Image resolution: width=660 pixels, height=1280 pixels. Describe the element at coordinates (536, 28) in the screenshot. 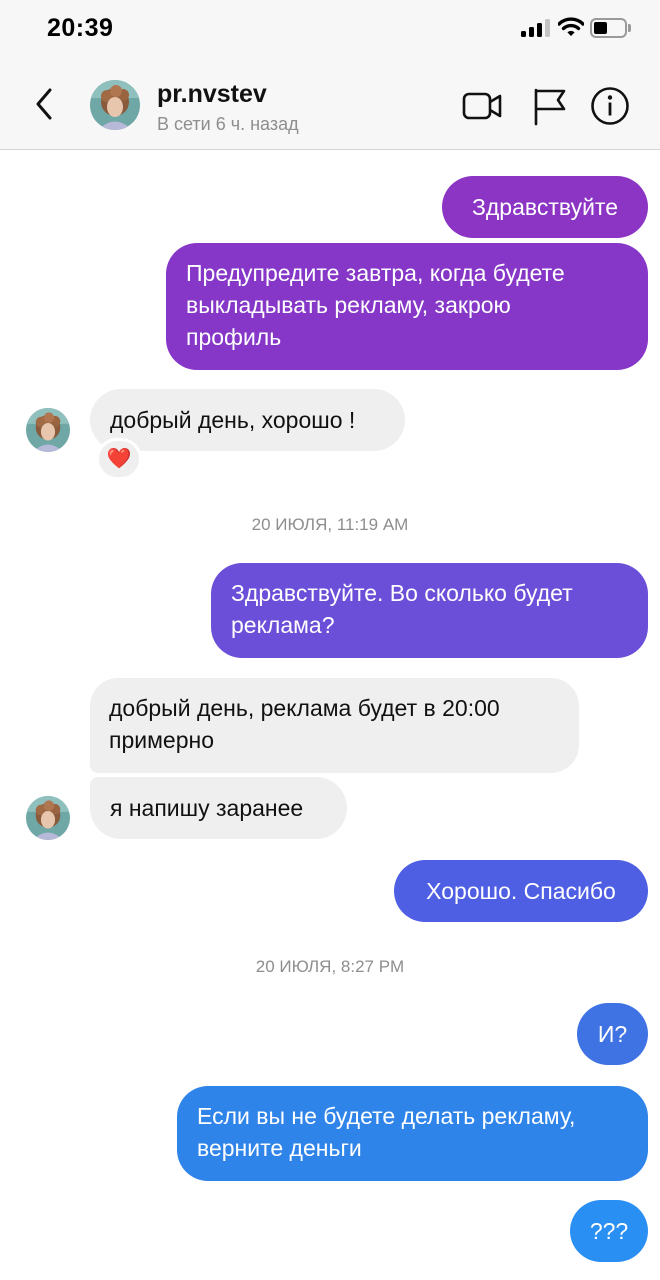

I see `cellular-signal-icon` at that location.